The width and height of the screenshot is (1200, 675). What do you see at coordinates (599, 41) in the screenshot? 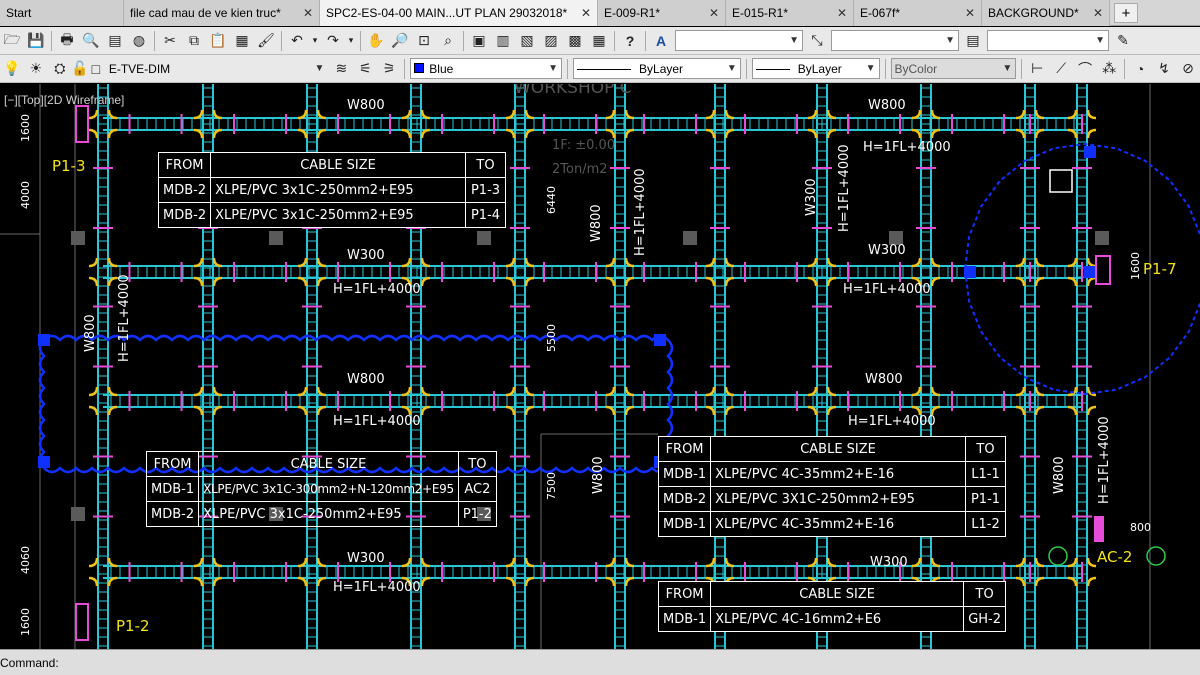
I see `calculator-icon: ▦` at bounding box center [599, 41].